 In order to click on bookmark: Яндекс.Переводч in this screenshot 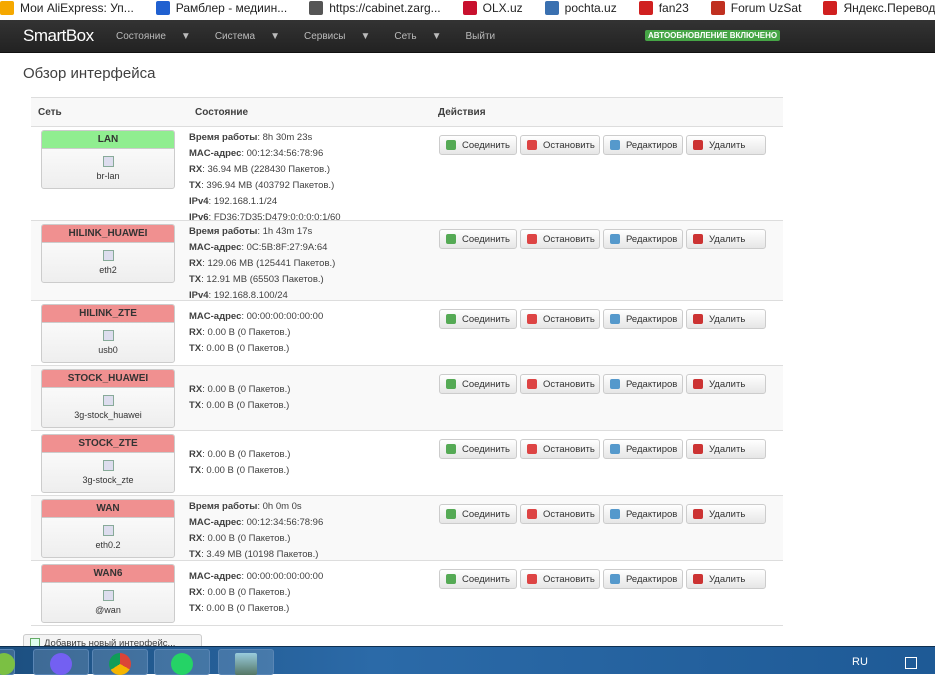, I will do `click(879, 8)`.